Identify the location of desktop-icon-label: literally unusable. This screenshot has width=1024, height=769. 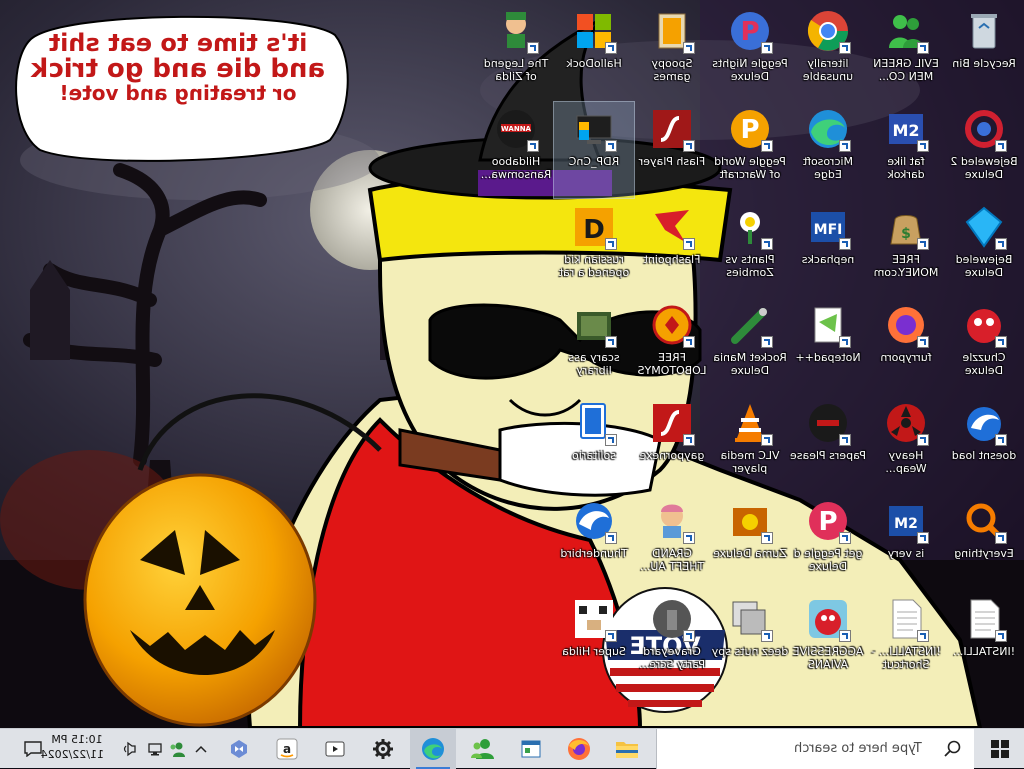
(828, 70).